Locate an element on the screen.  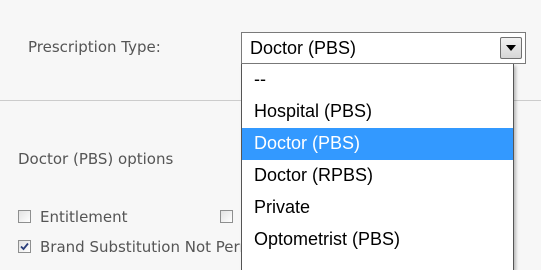
checkbox-label: Entitlement is located at coordinates (84, 217).